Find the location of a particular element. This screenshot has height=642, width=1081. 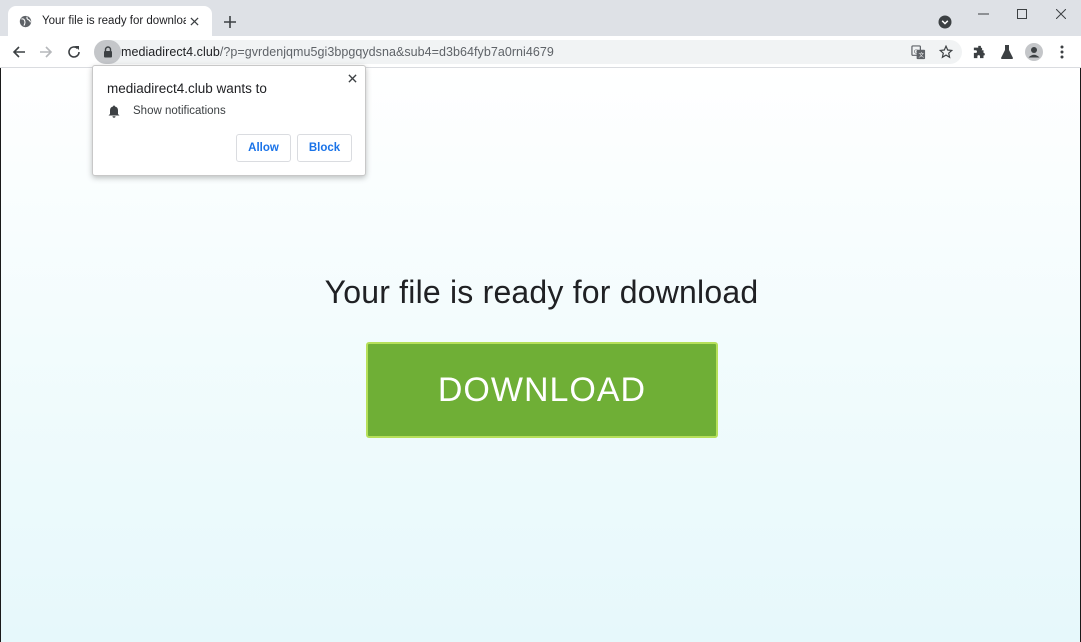

svg-text: G is located at coordinates (915, 52).